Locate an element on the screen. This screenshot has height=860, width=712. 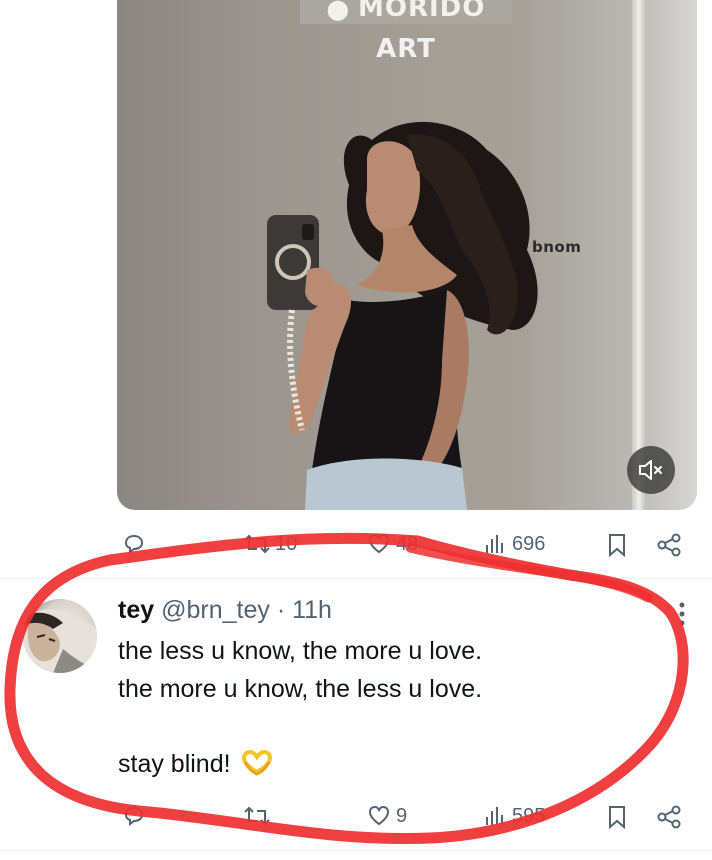
views-button: 595 is located at coordinates (514, 816).